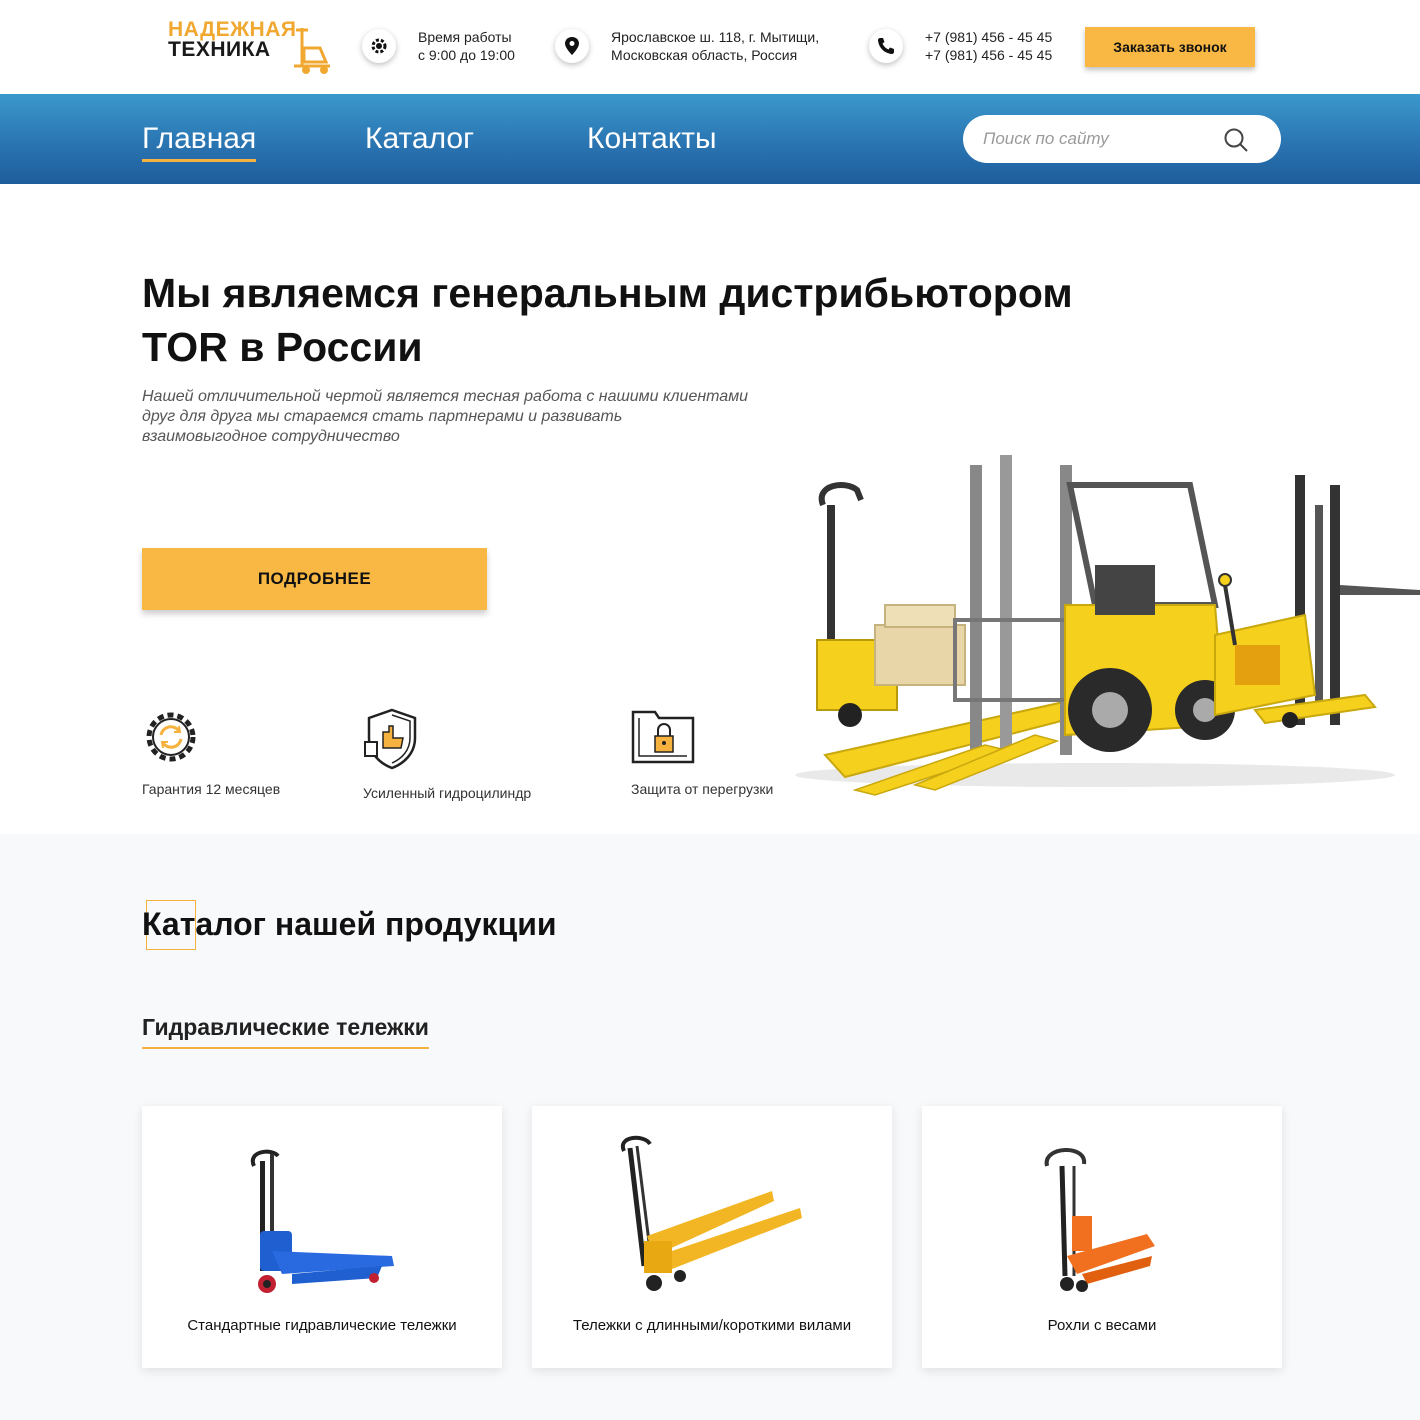 The height and width of the screenshot is (1420, 1420). I want to click on product-card-label: Стандартные гидравлические тележки, so click(322, 1325).